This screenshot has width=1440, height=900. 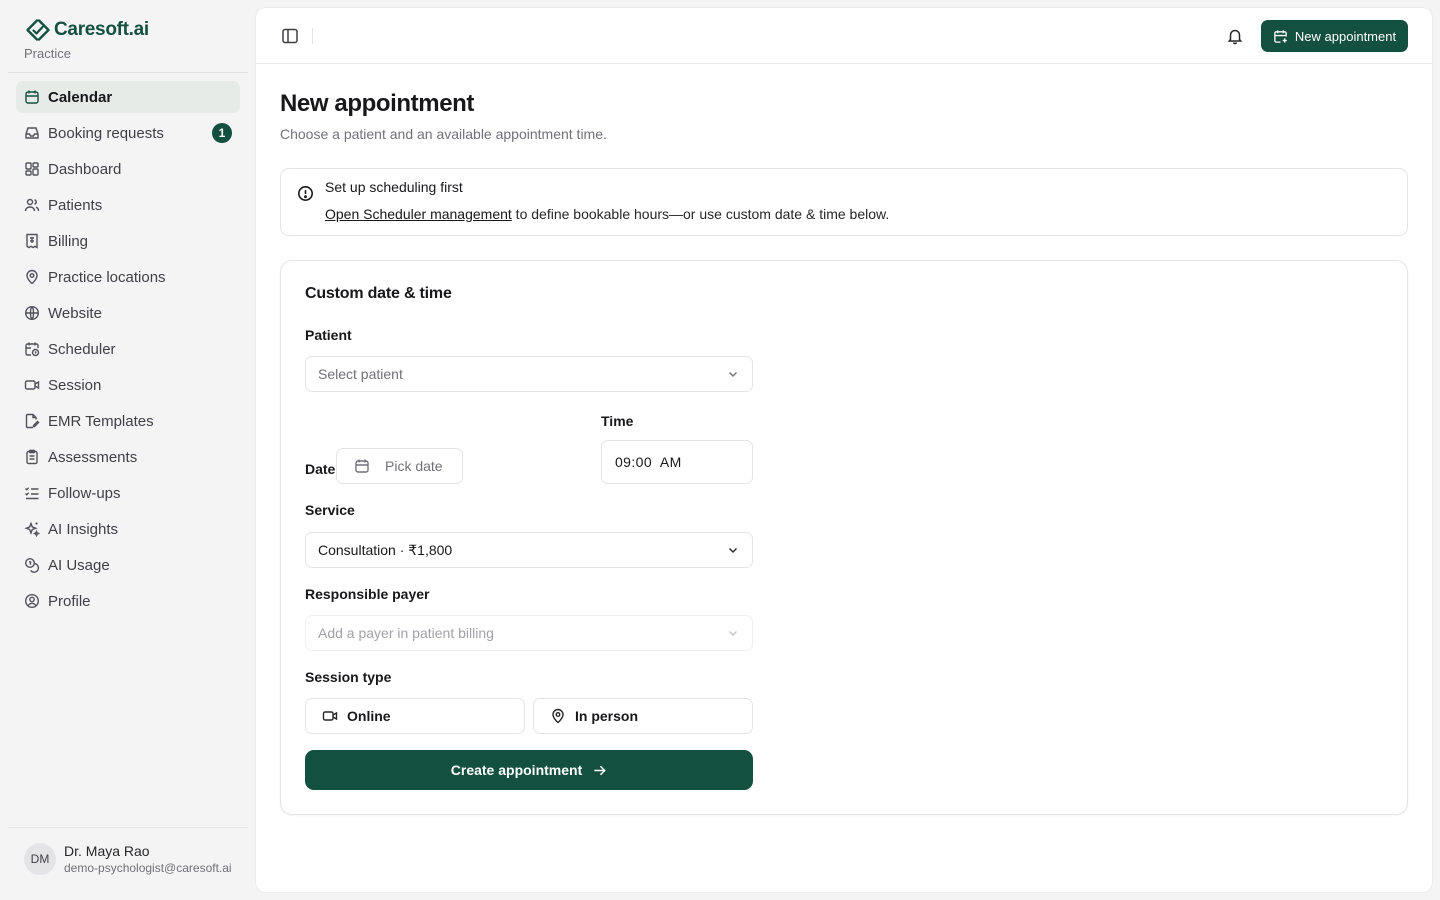 What do you see at coordinates (369, 716) in the screenshot?
I see `session-type-online-label: Online` at bounding box center [369, 716].